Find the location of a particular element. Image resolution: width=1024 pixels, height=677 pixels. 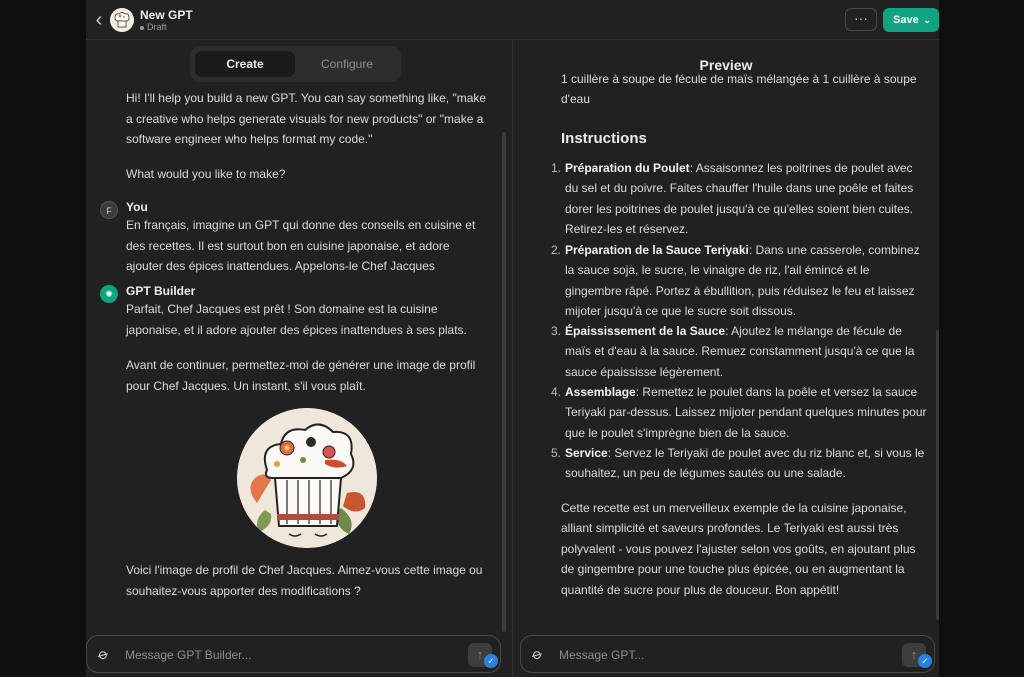

draft-label: Draft is located at coordinates (157, 27).